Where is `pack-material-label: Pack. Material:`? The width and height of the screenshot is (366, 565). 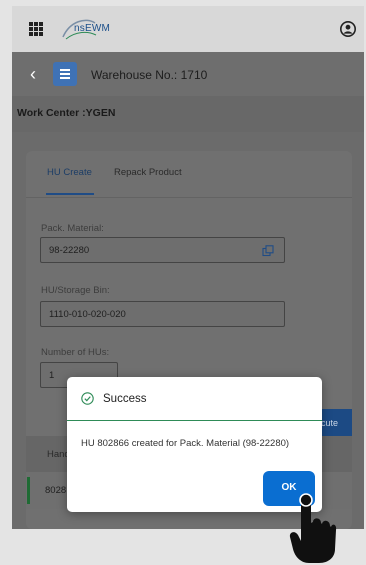 pack-material-label: Pack. Material: is located at coordinates (72, 228).